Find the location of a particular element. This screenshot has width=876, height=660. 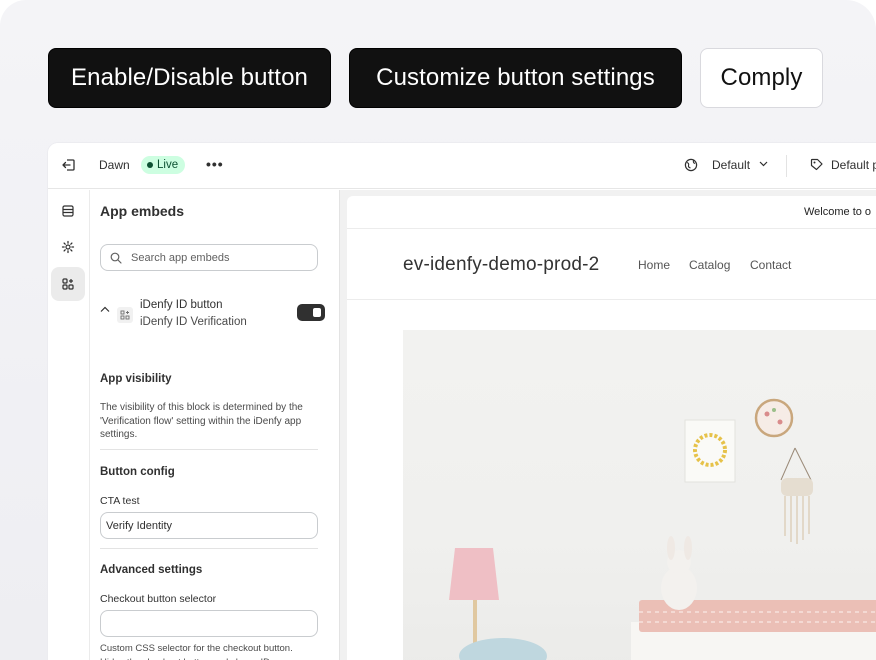

sections-icon is located at coordinates (68, 211).